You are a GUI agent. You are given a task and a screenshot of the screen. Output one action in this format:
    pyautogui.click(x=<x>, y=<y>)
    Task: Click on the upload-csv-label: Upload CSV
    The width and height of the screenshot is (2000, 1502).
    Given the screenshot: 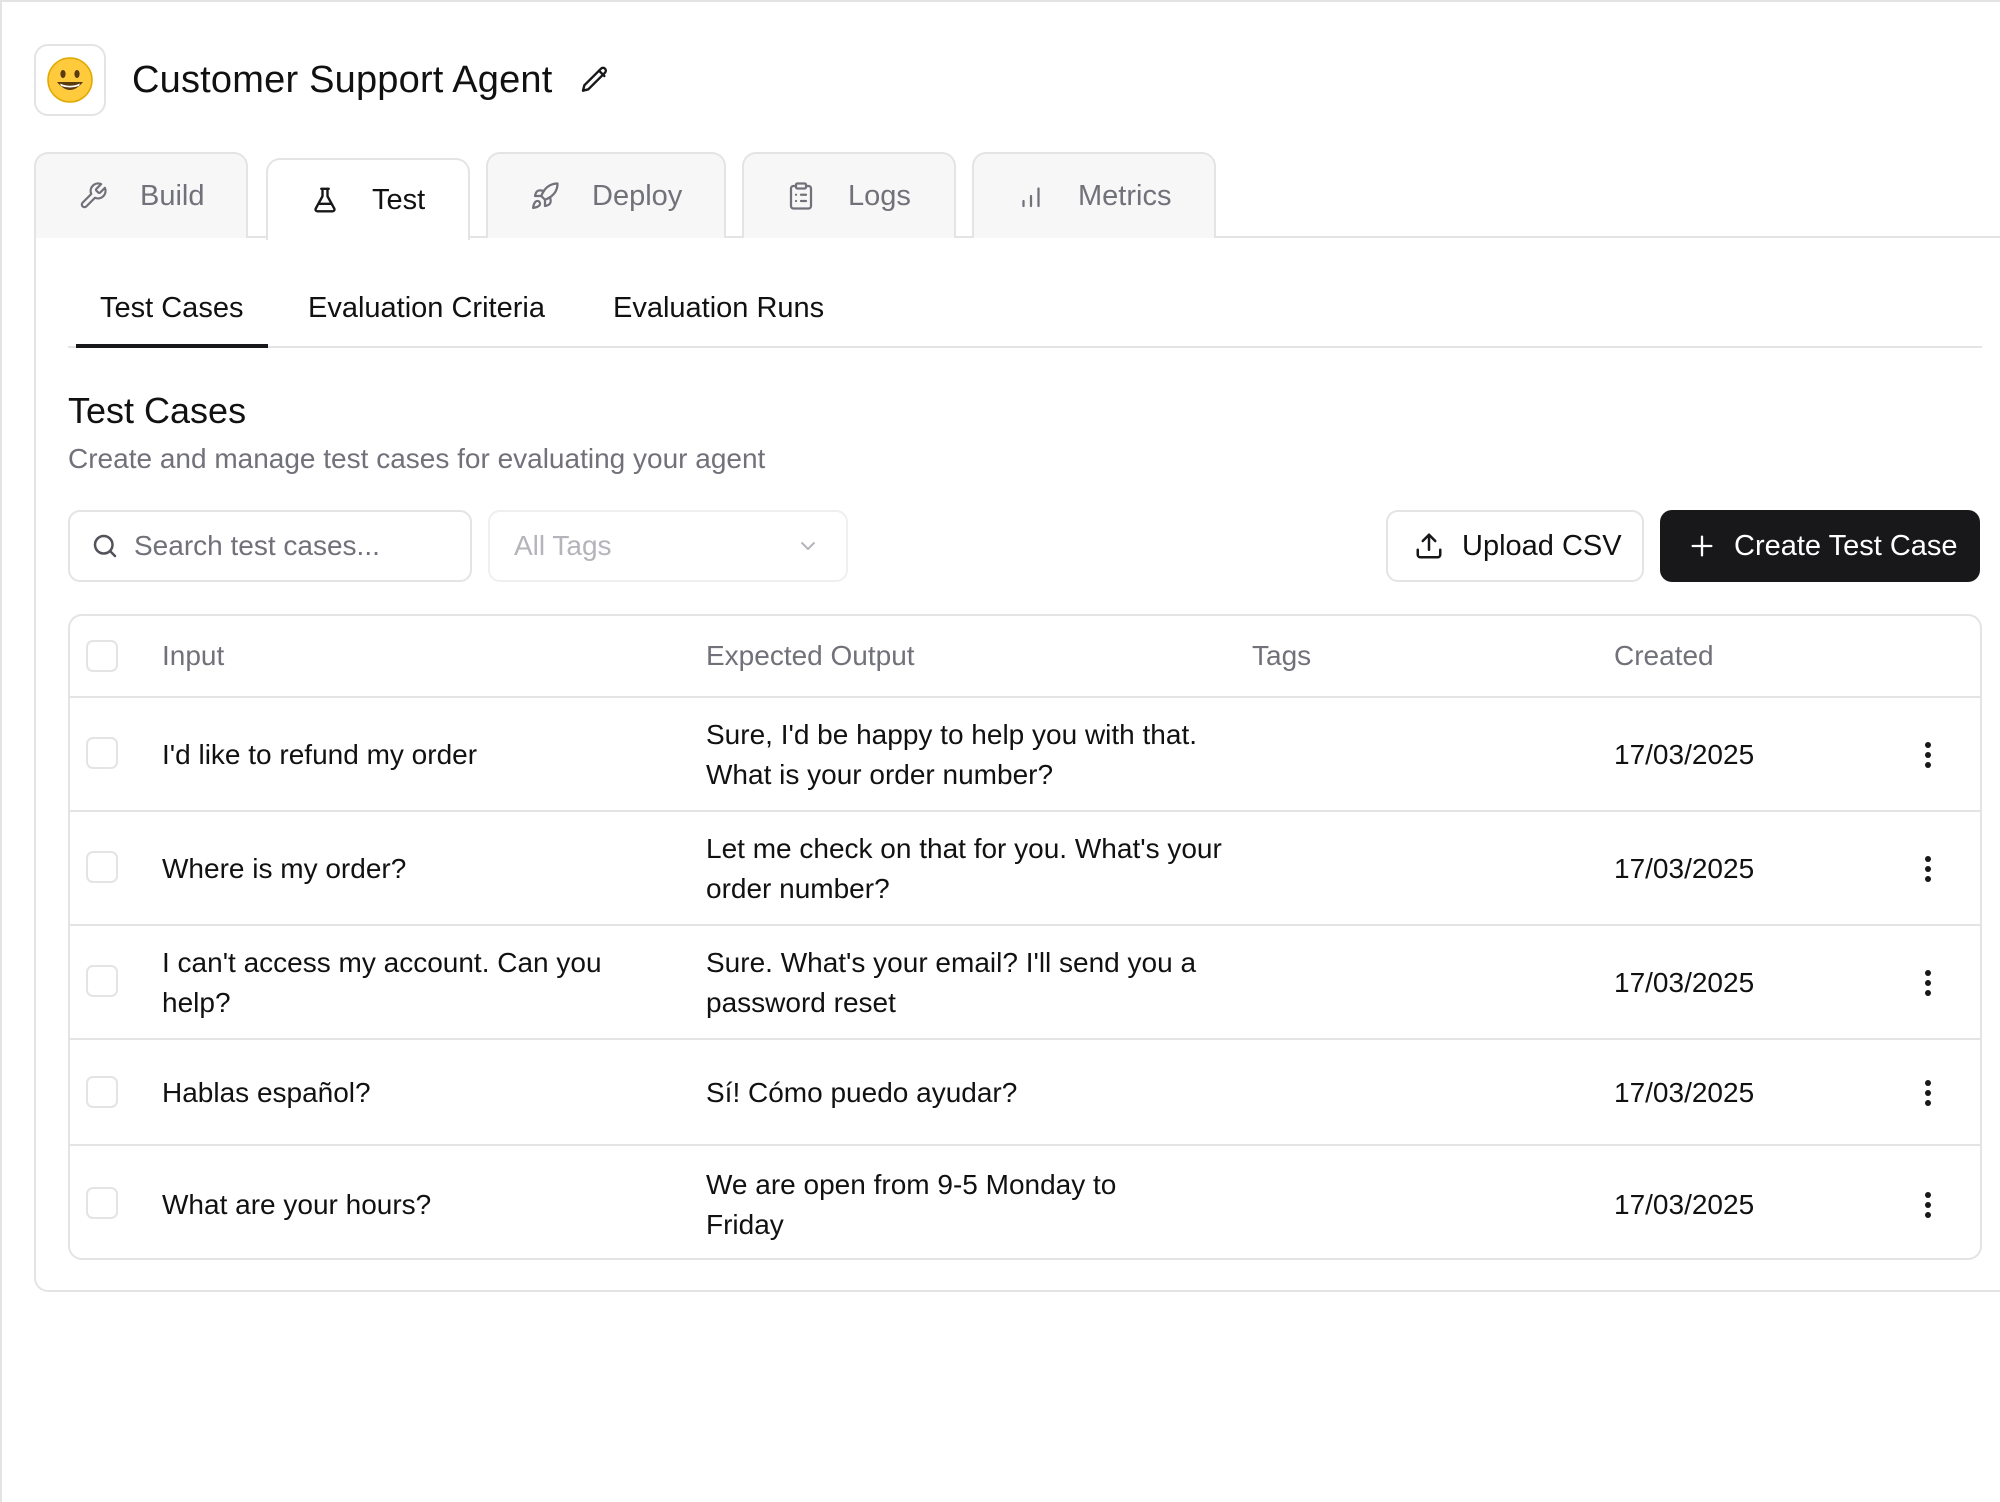 What is the action you would take?
    pyautogui.click(x=1542, y=545)
    